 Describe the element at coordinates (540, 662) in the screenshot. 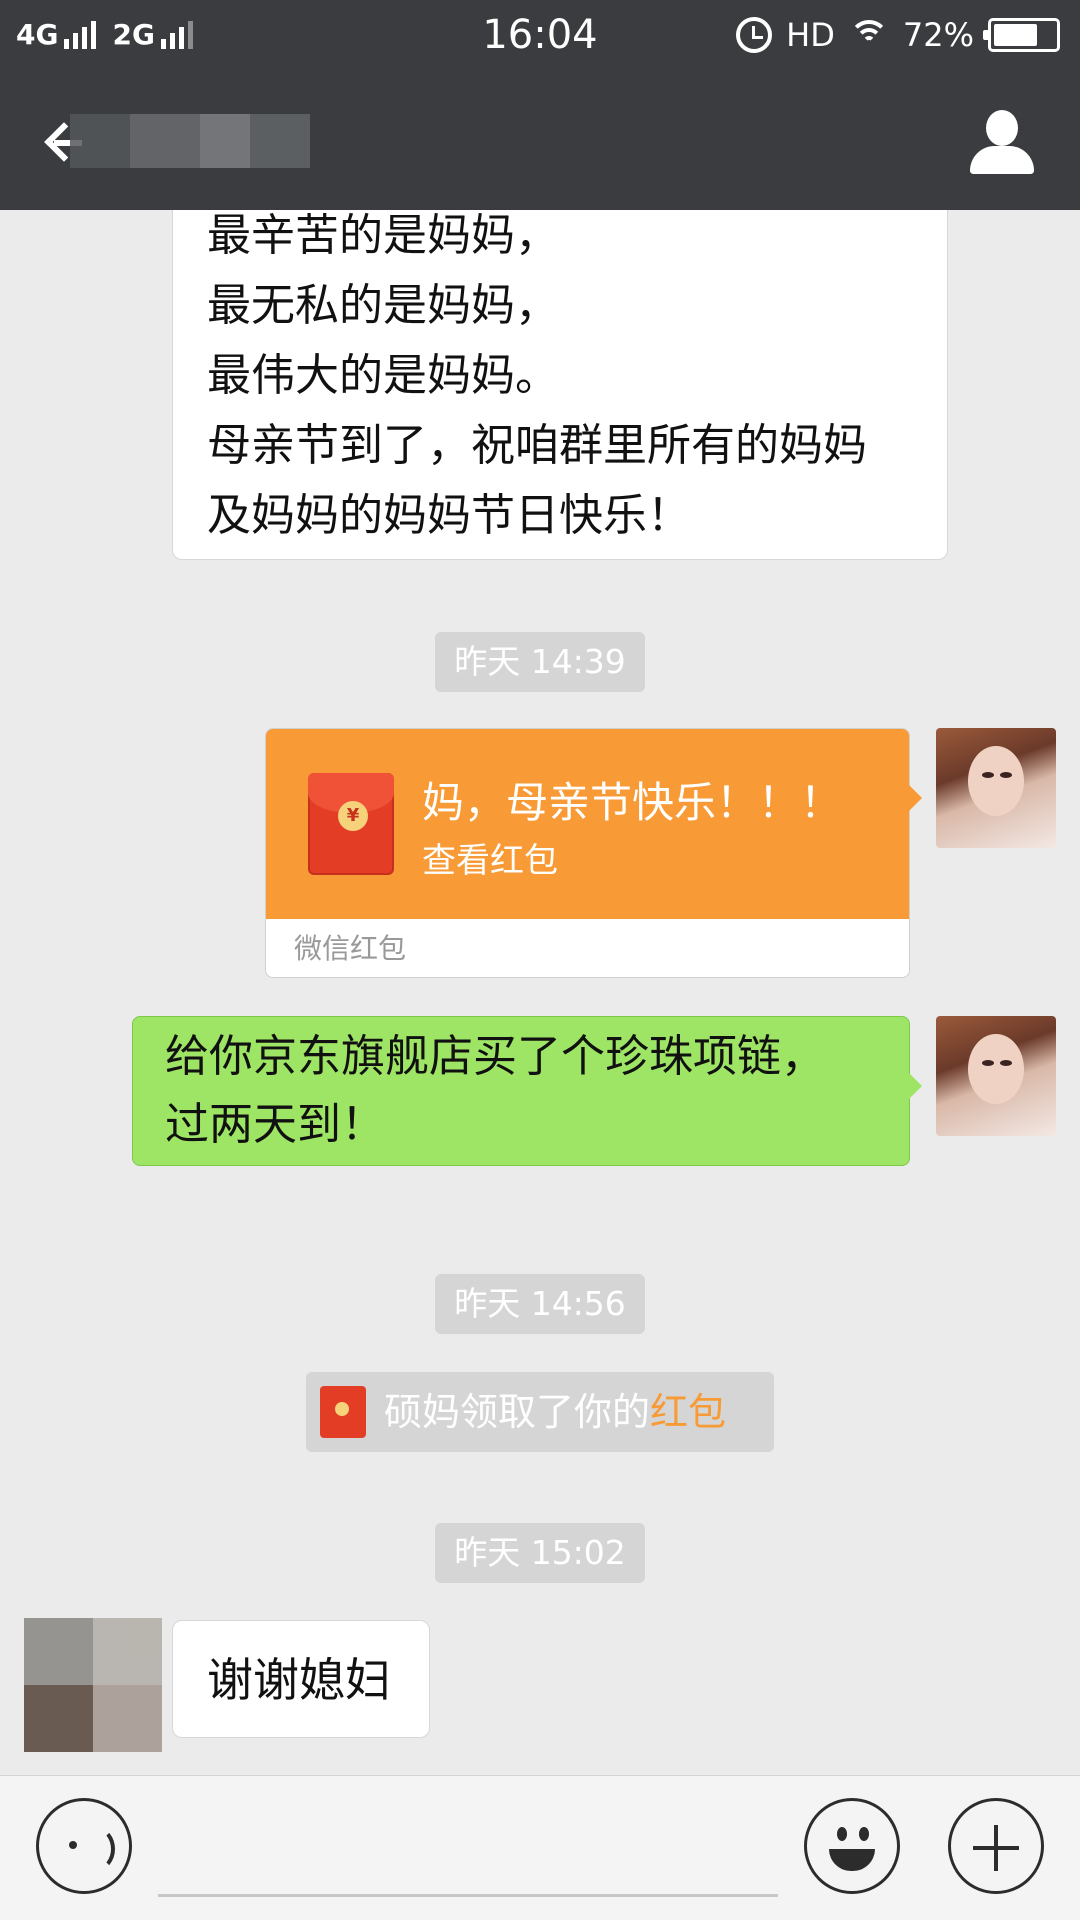

I see `timestamp: 昨天 14:39` at that location.